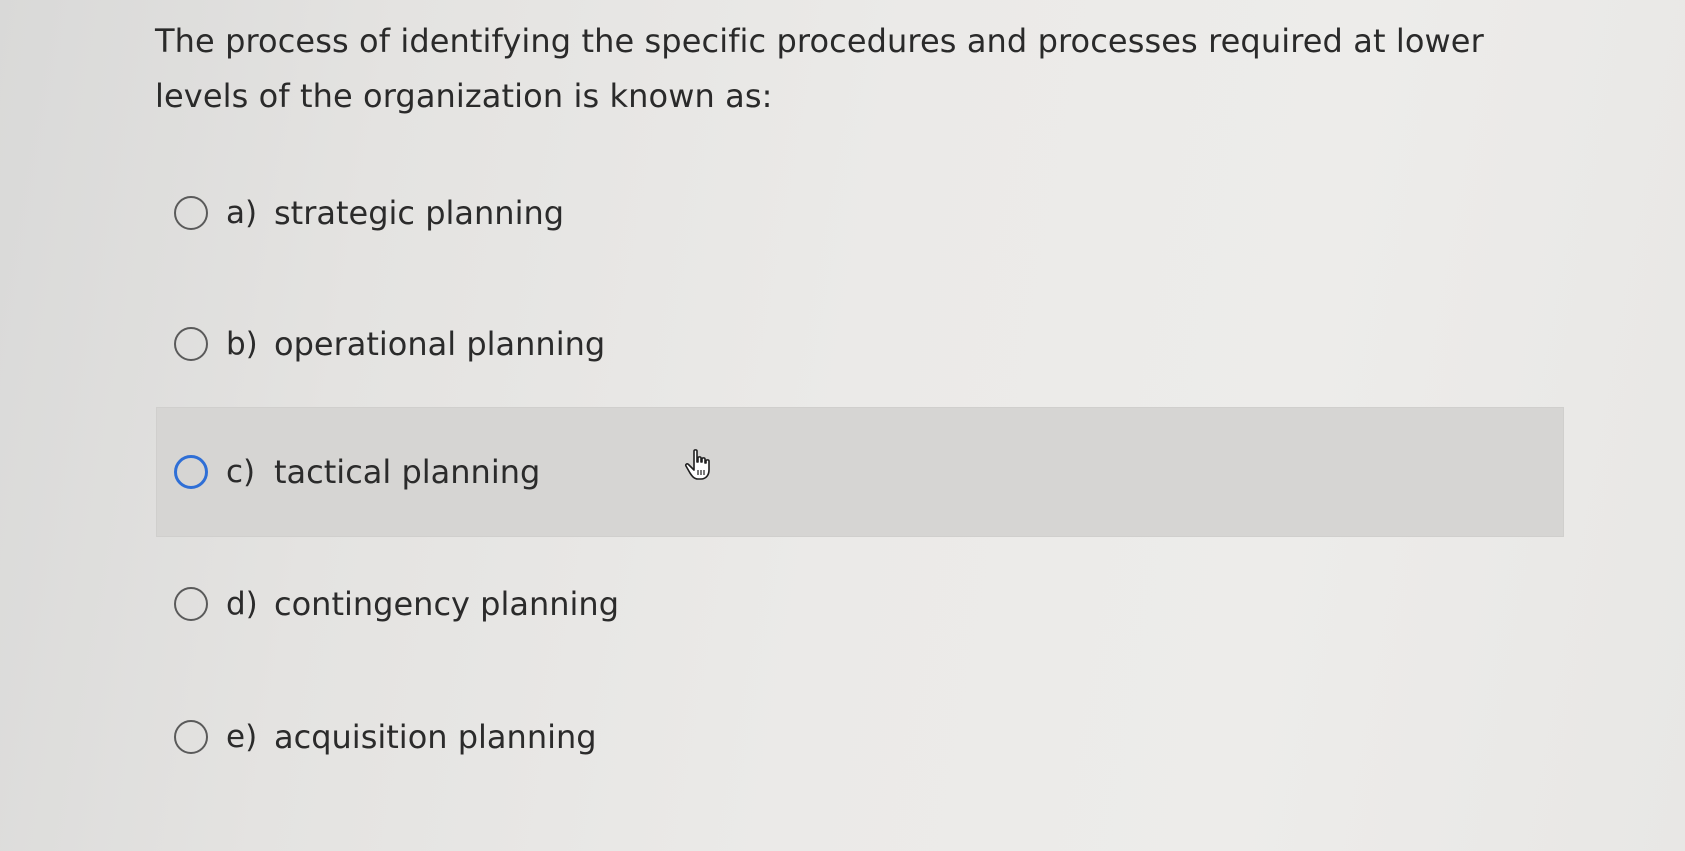 This screenshot has height=851, width=1685. Describe the element at coordinates (191, 737) in the screenshot. I see `radio-button-e` at that location.